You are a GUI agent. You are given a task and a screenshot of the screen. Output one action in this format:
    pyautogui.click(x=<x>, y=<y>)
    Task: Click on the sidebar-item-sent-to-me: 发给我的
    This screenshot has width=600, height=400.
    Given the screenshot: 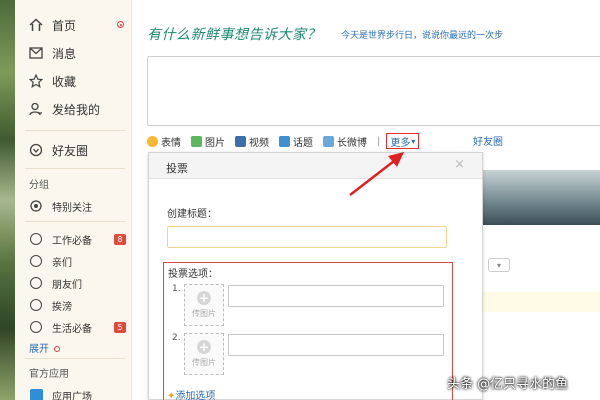 What is the action you would take?
    pyautogui.click(x=73, y=109)
    